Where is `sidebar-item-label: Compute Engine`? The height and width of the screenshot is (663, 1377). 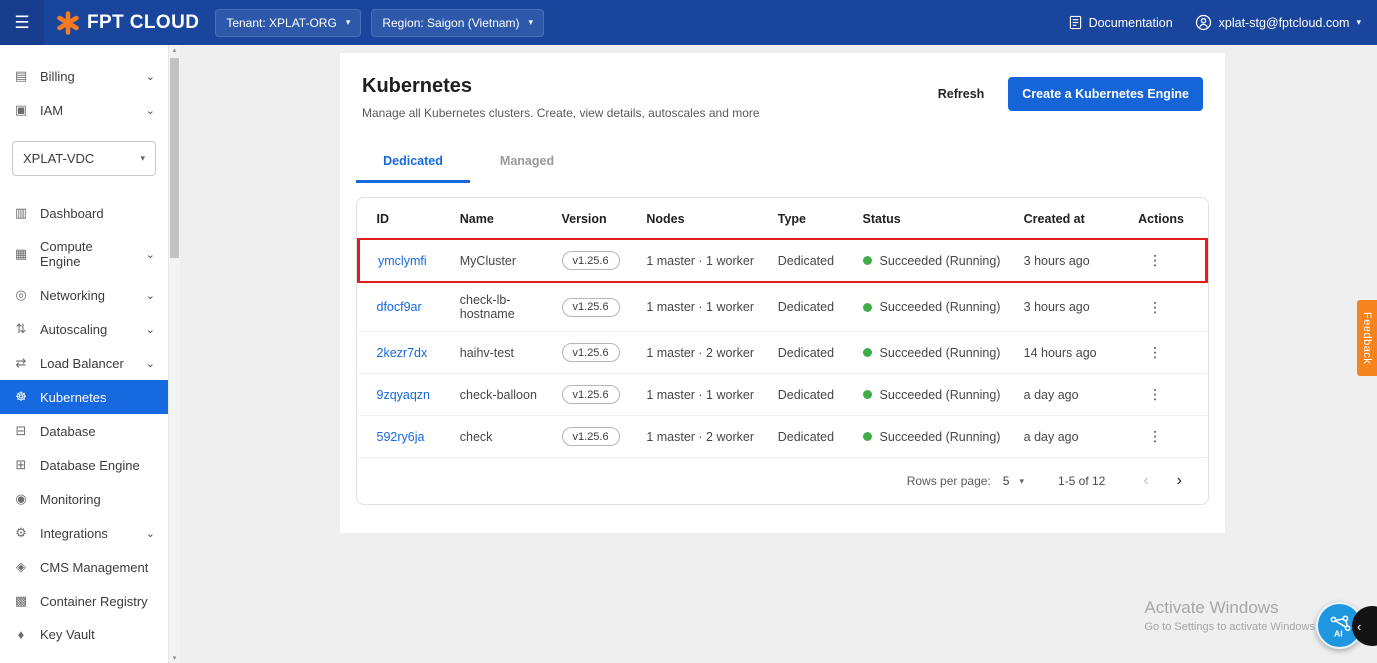 sidebar-item-label: Compute Engine is located at coordinates (66, 254).